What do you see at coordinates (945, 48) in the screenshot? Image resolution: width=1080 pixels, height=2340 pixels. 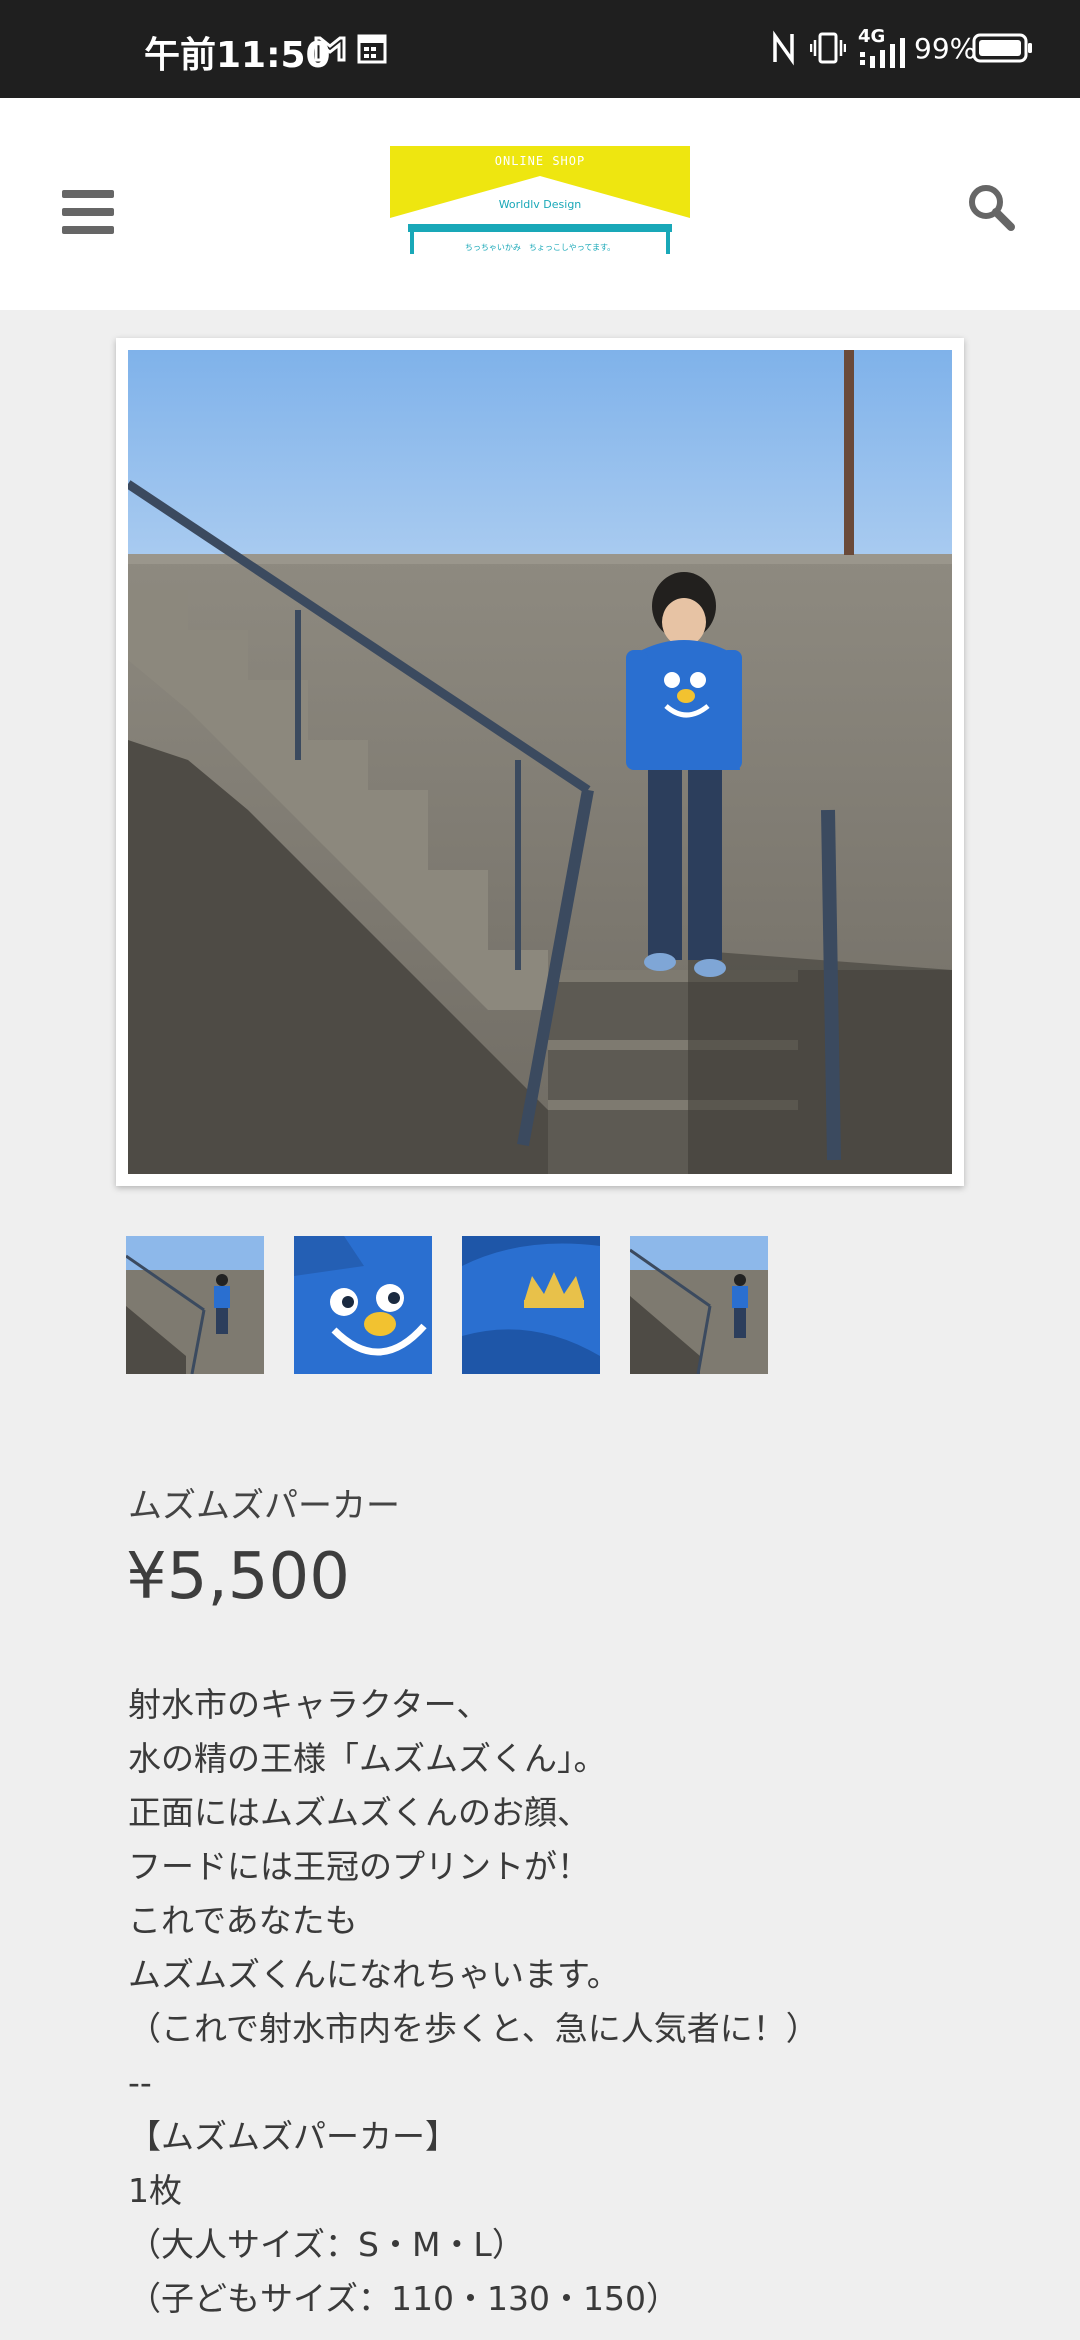 I see `battery-percent: 99%` at bounding box center [945, 48].